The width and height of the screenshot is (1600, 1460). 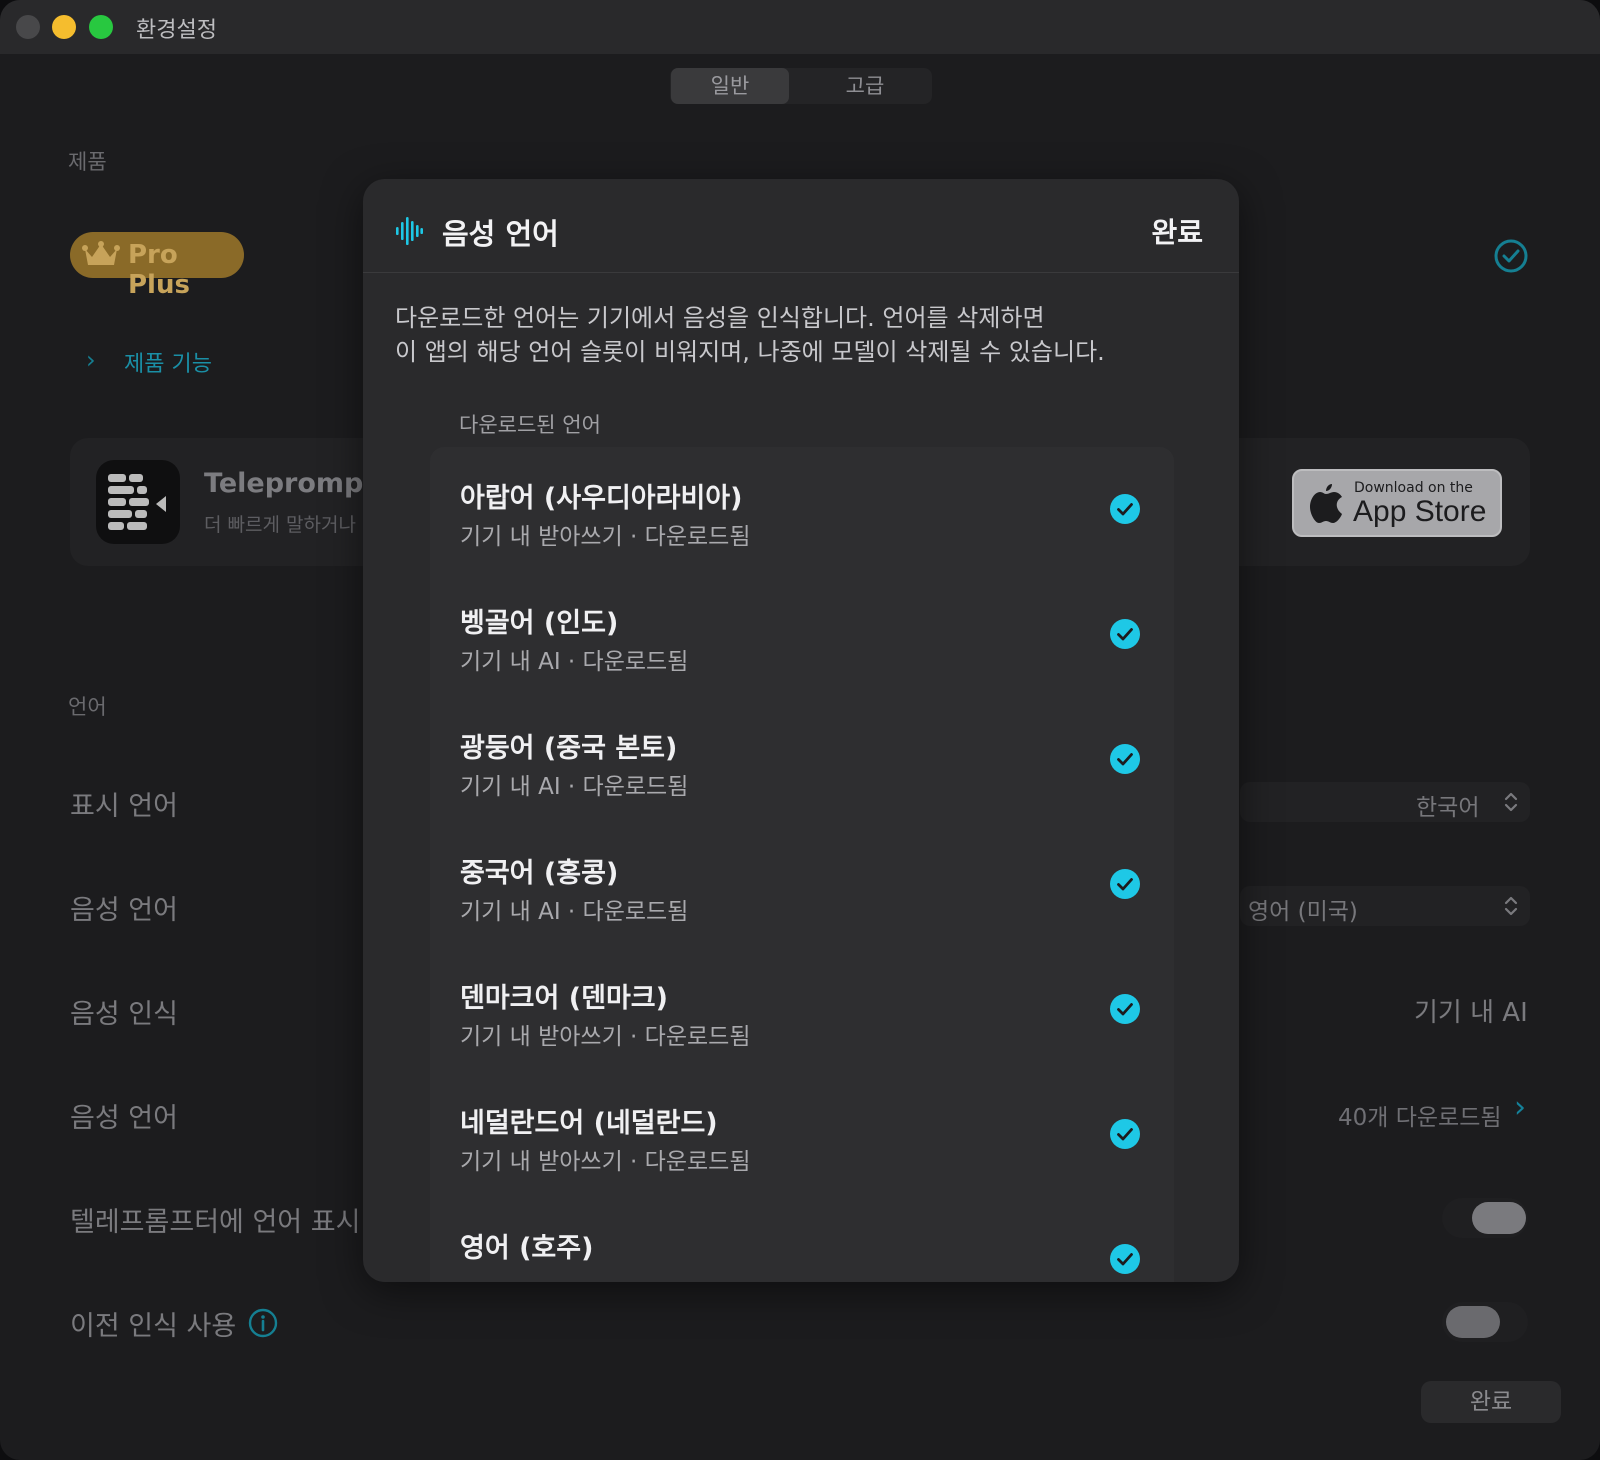 What do you see at coordinates (1448, 808) in the screenshot?
I see `display-language-value: 한국어` at bounding box center [1448, 808].